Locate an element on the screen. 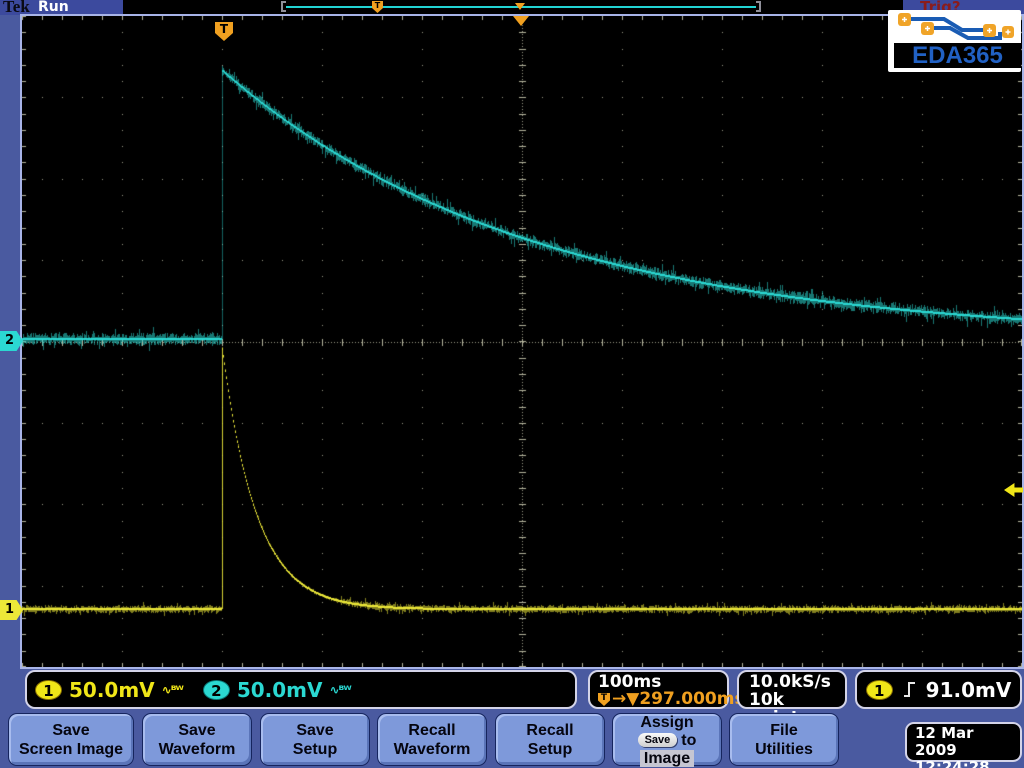 This screenshot has width=1024, height=768. trigger-level: 91.0mV is located at coordinates (968, 689).